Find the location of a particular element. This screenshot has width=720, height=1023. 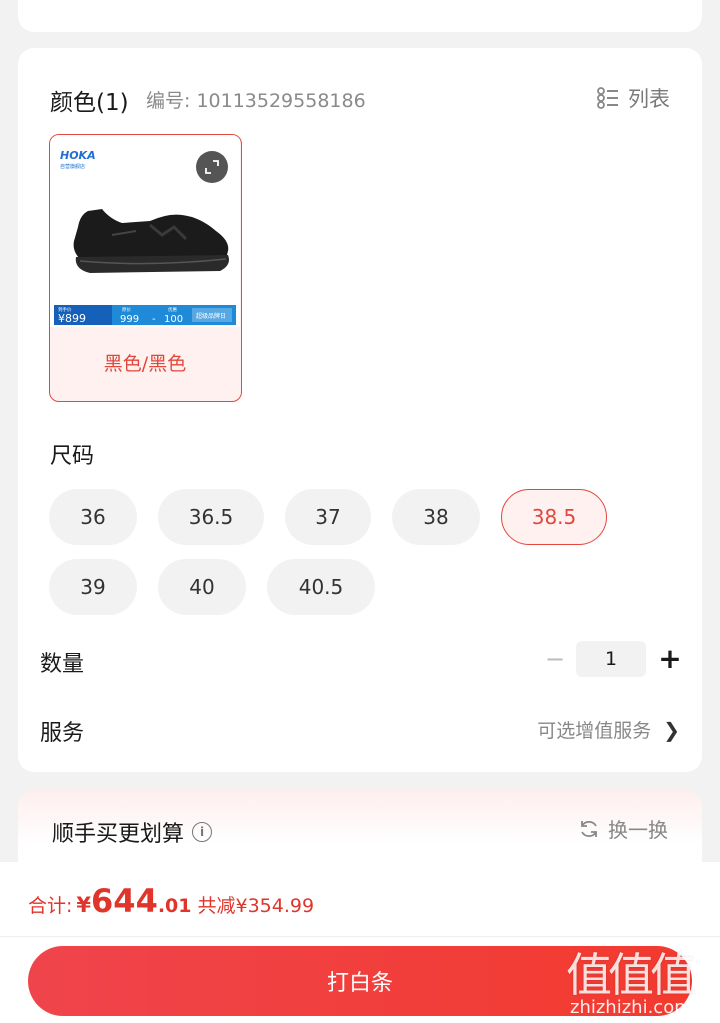

size-option-38: 38 is located at coordinates (436, 517).